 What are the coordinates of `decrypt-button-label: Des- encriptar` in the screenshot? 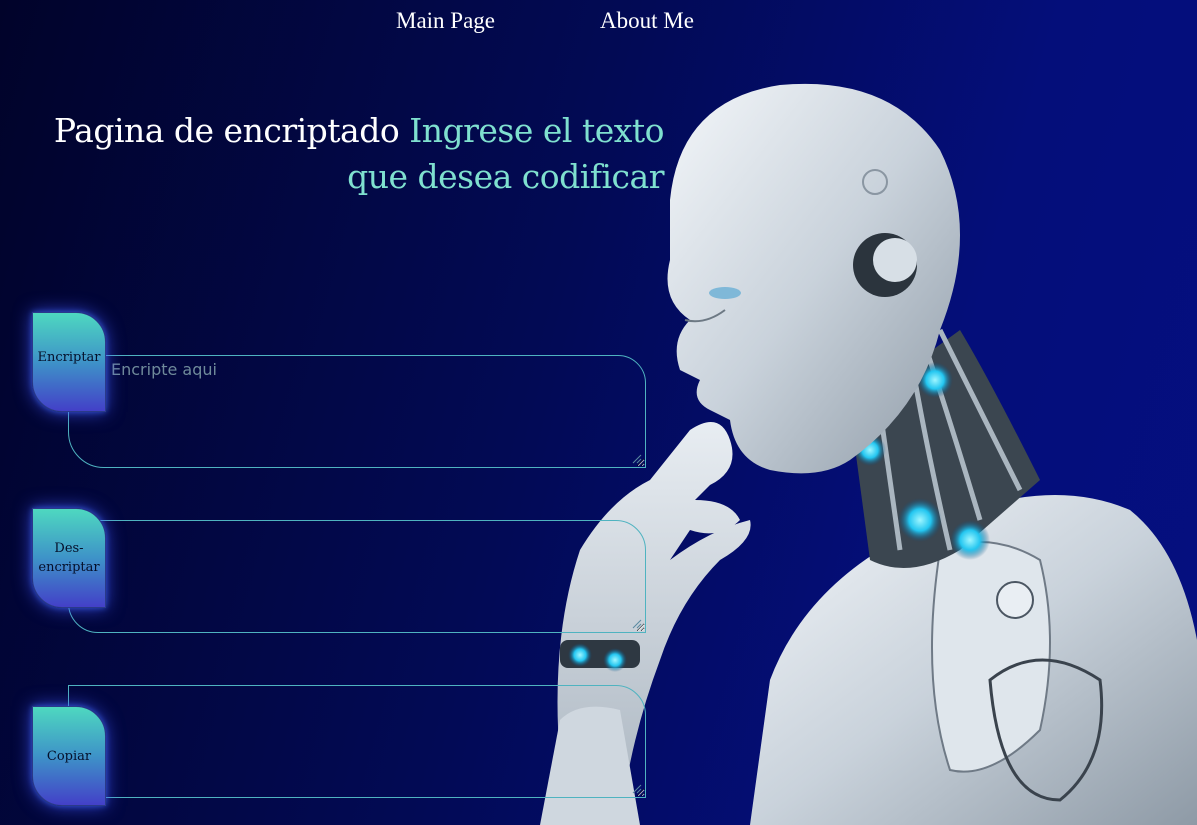 It's located at (68, 558).